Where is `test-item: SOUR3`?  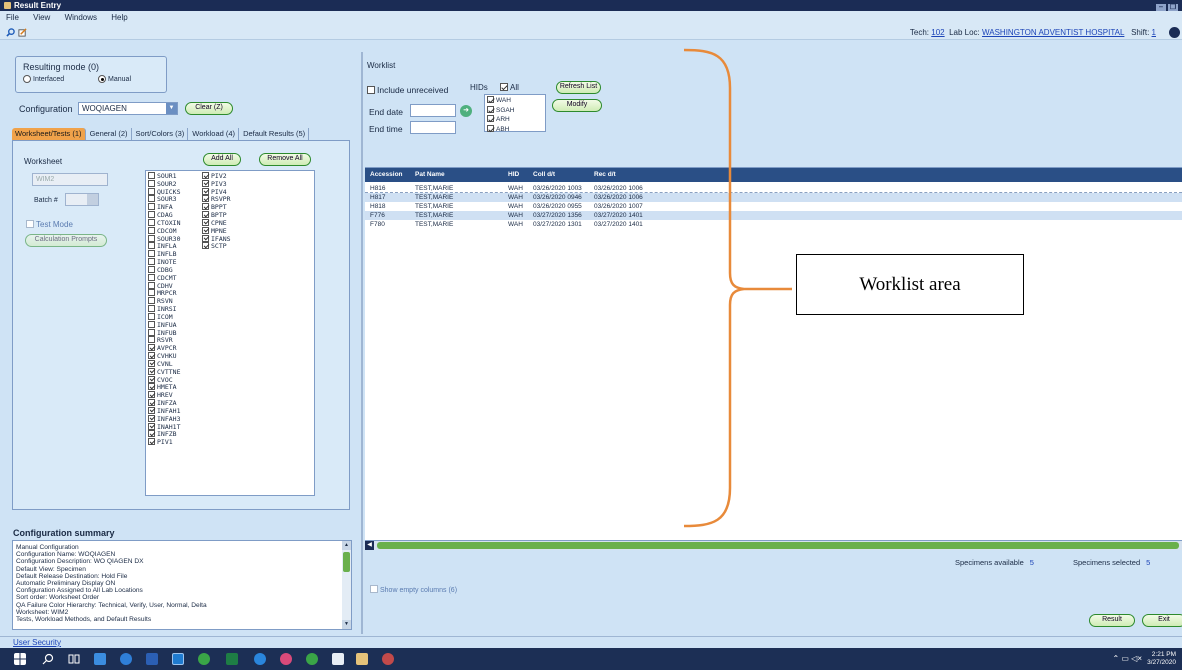
test-item: SOUR3 is located at coordinates (164, 199).